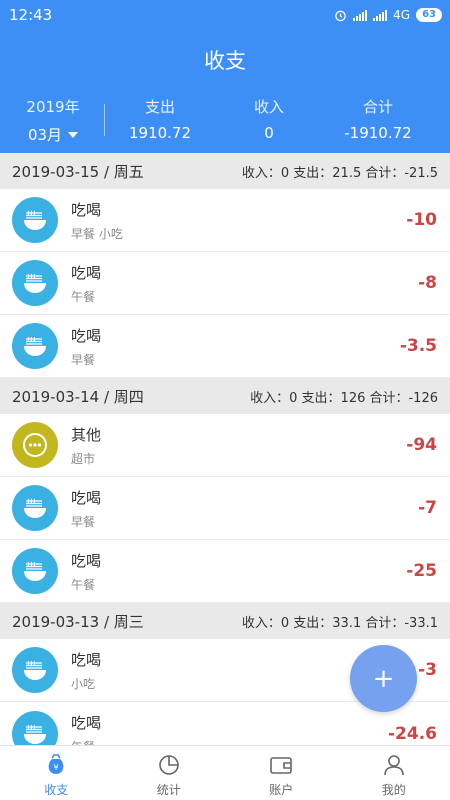 This screenshot has height=800, width=450. Describe the element at coordinates (225, 122) in the screenshot. I see `month-summary: 2019年 03月 支出 1910.72 收入 0 合计 -1910.72` at that location.